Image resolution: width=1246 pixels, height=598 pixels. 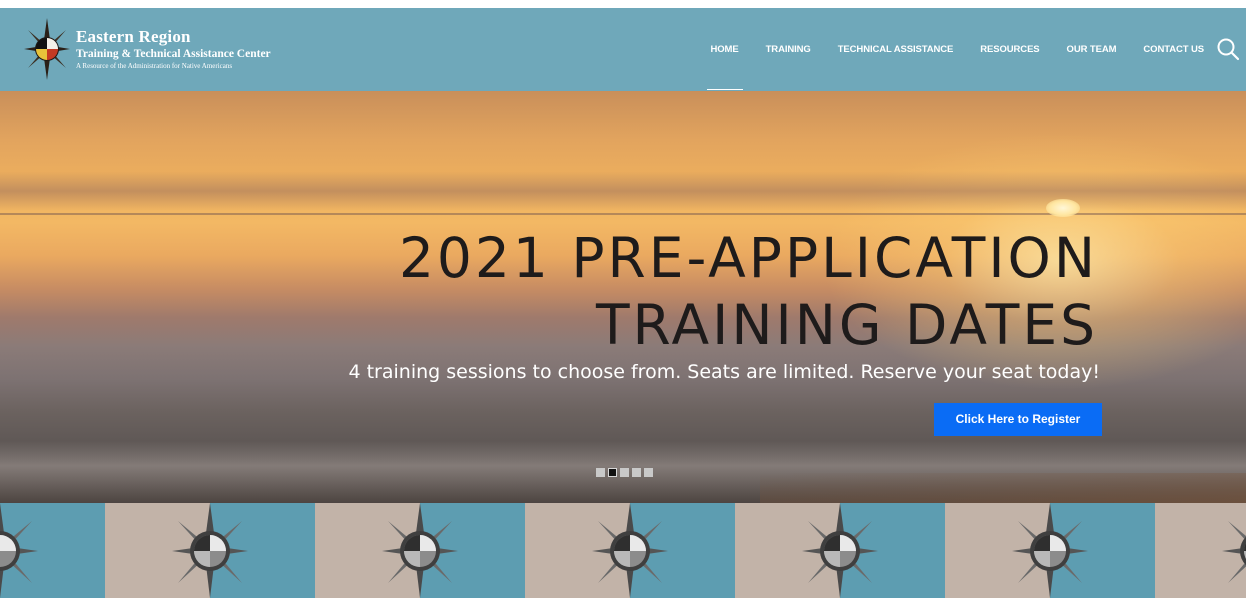 What do you see at coordinates (1003, 488) in the screenshot?
I see `hero-sand` at bounding box center [1003, 488].